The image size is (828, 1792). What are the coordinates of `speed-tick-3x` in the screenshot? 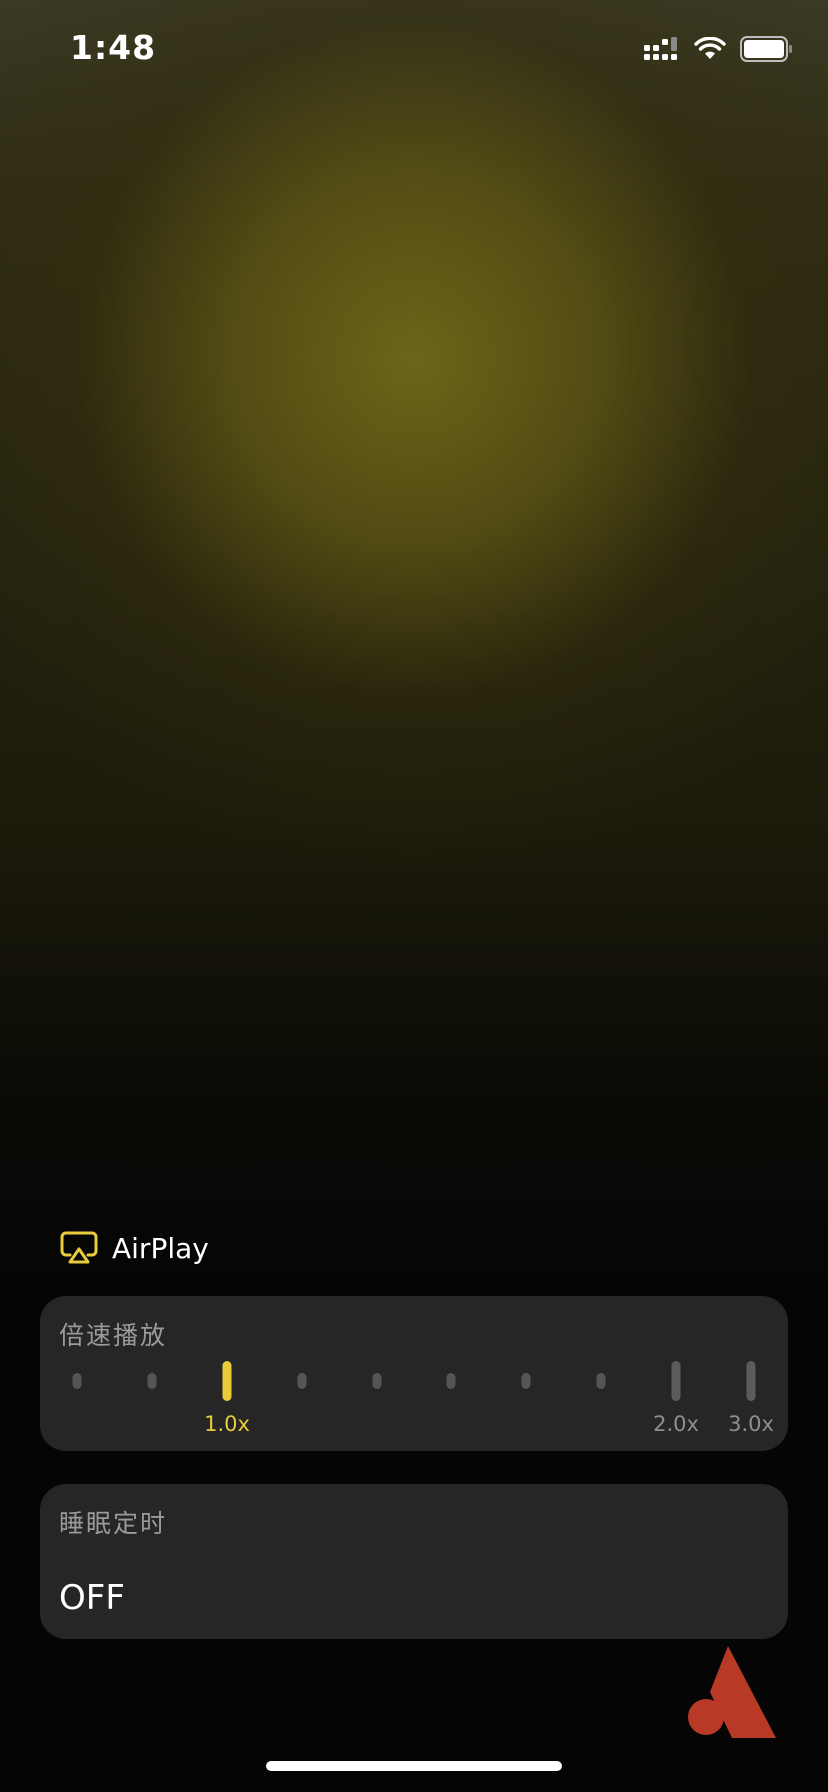 It's located at (751, 1381).